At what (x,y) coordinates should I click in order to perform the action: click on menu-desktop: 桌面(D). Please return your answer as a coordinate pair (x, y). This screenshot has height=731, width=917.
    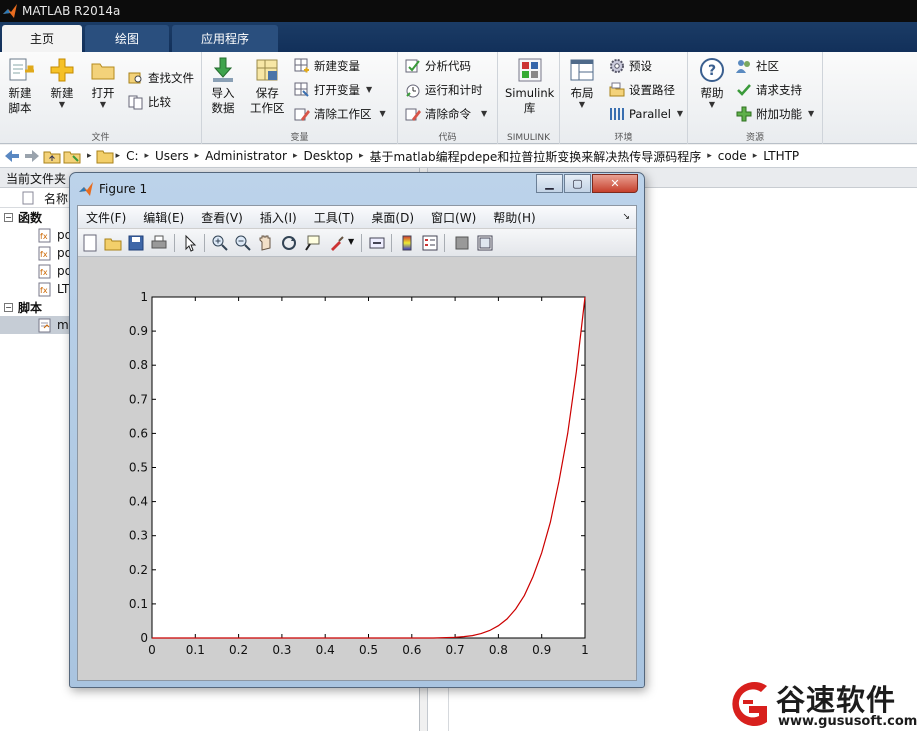
    Looking at the image, I should click on (392, 217).